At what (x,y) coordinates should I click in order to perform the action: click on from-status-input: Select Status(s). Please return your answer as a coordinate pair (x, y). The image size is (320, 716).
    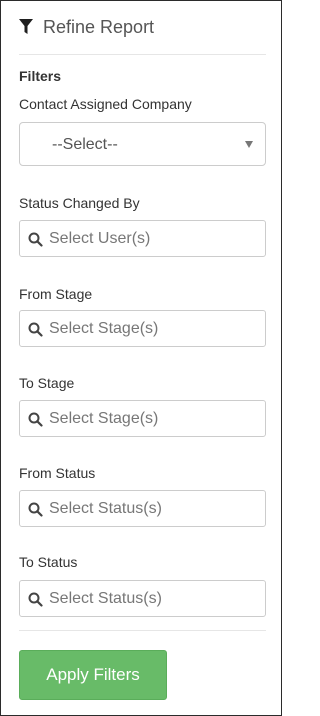
    Looking at the image, I should click on (142, 508).